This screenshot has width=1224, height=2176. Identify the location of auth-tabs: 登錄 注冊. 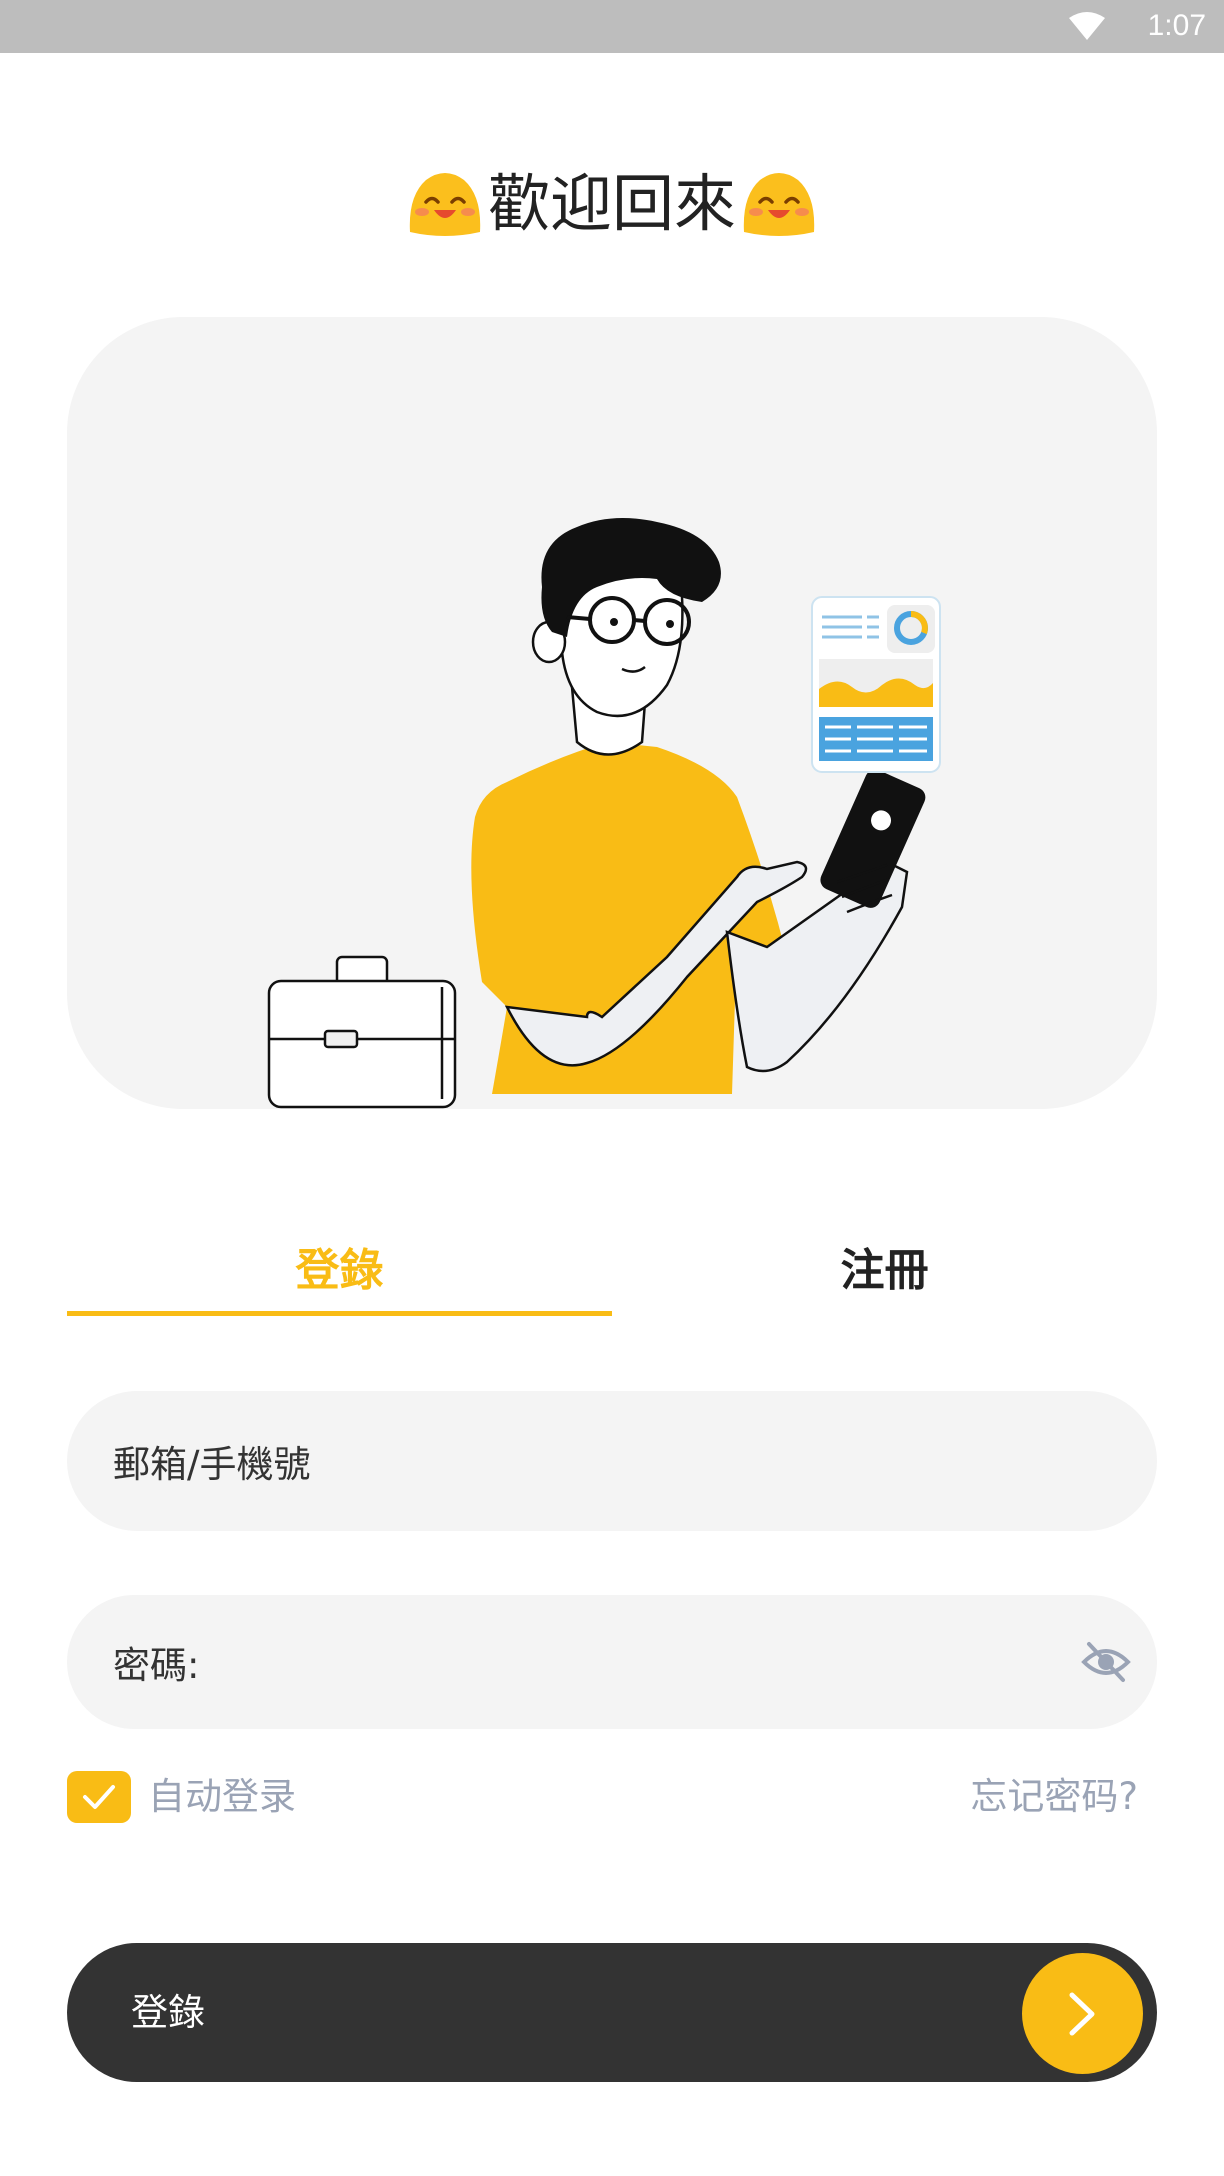
(612, 1270).